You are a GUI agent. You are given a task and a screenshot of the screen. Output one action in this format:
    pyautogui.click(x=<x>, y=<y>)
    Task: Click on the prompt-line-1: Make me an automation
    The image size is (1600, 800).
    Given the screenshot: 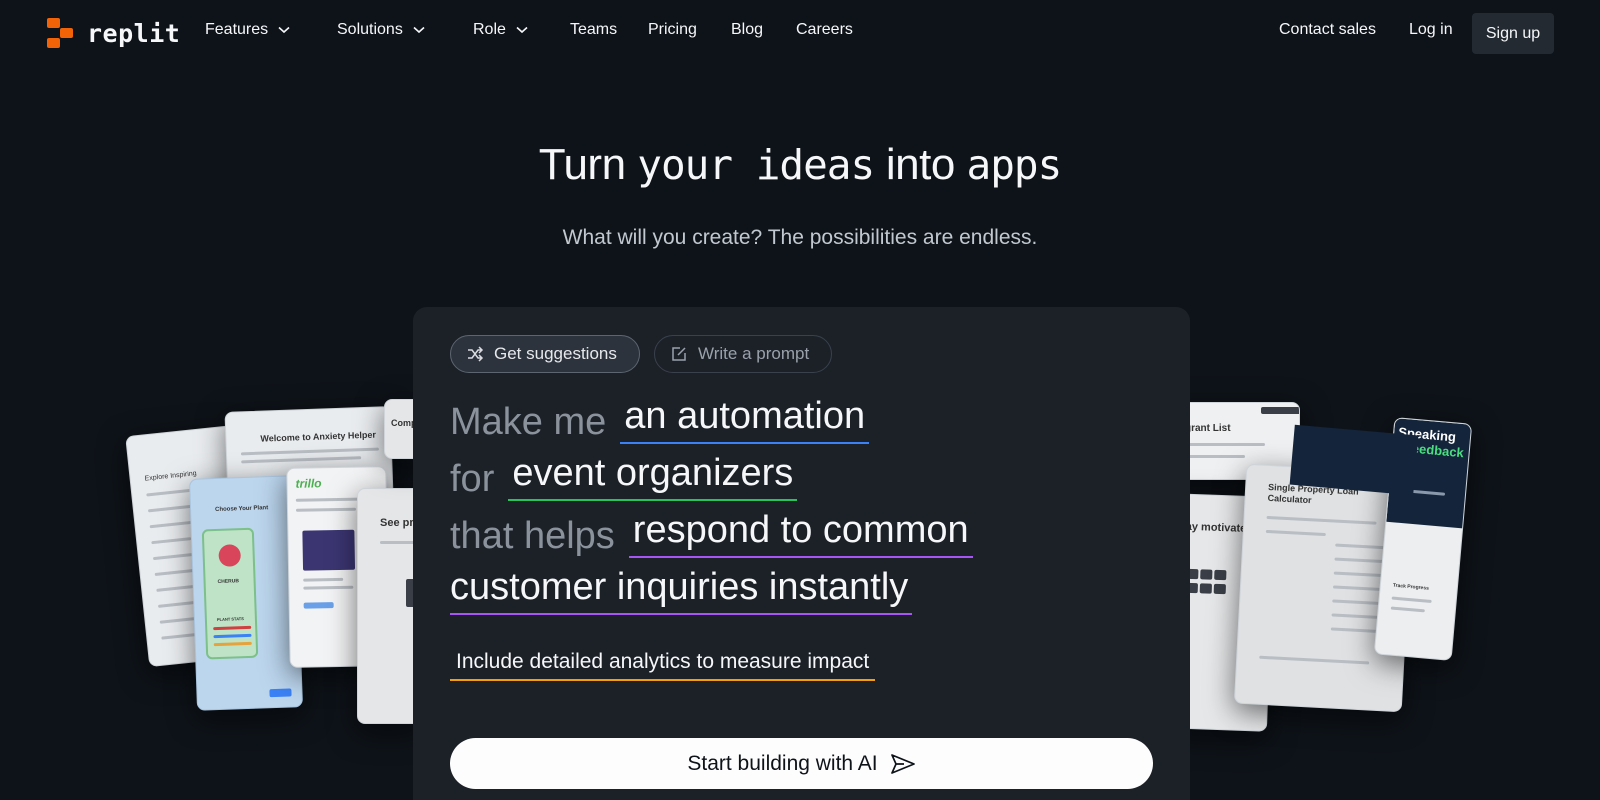 What is the action you would take?
    pyautogui.click(x=660, y=419)
    